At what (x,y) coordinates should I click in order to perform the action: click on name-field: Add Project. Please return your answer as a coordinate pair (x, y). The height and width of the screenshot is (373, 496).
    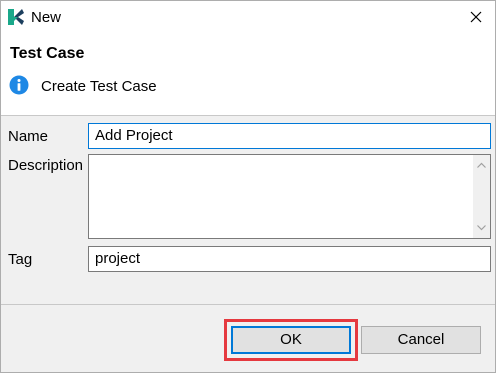
    Looking at the image, I should click on (289, 136).